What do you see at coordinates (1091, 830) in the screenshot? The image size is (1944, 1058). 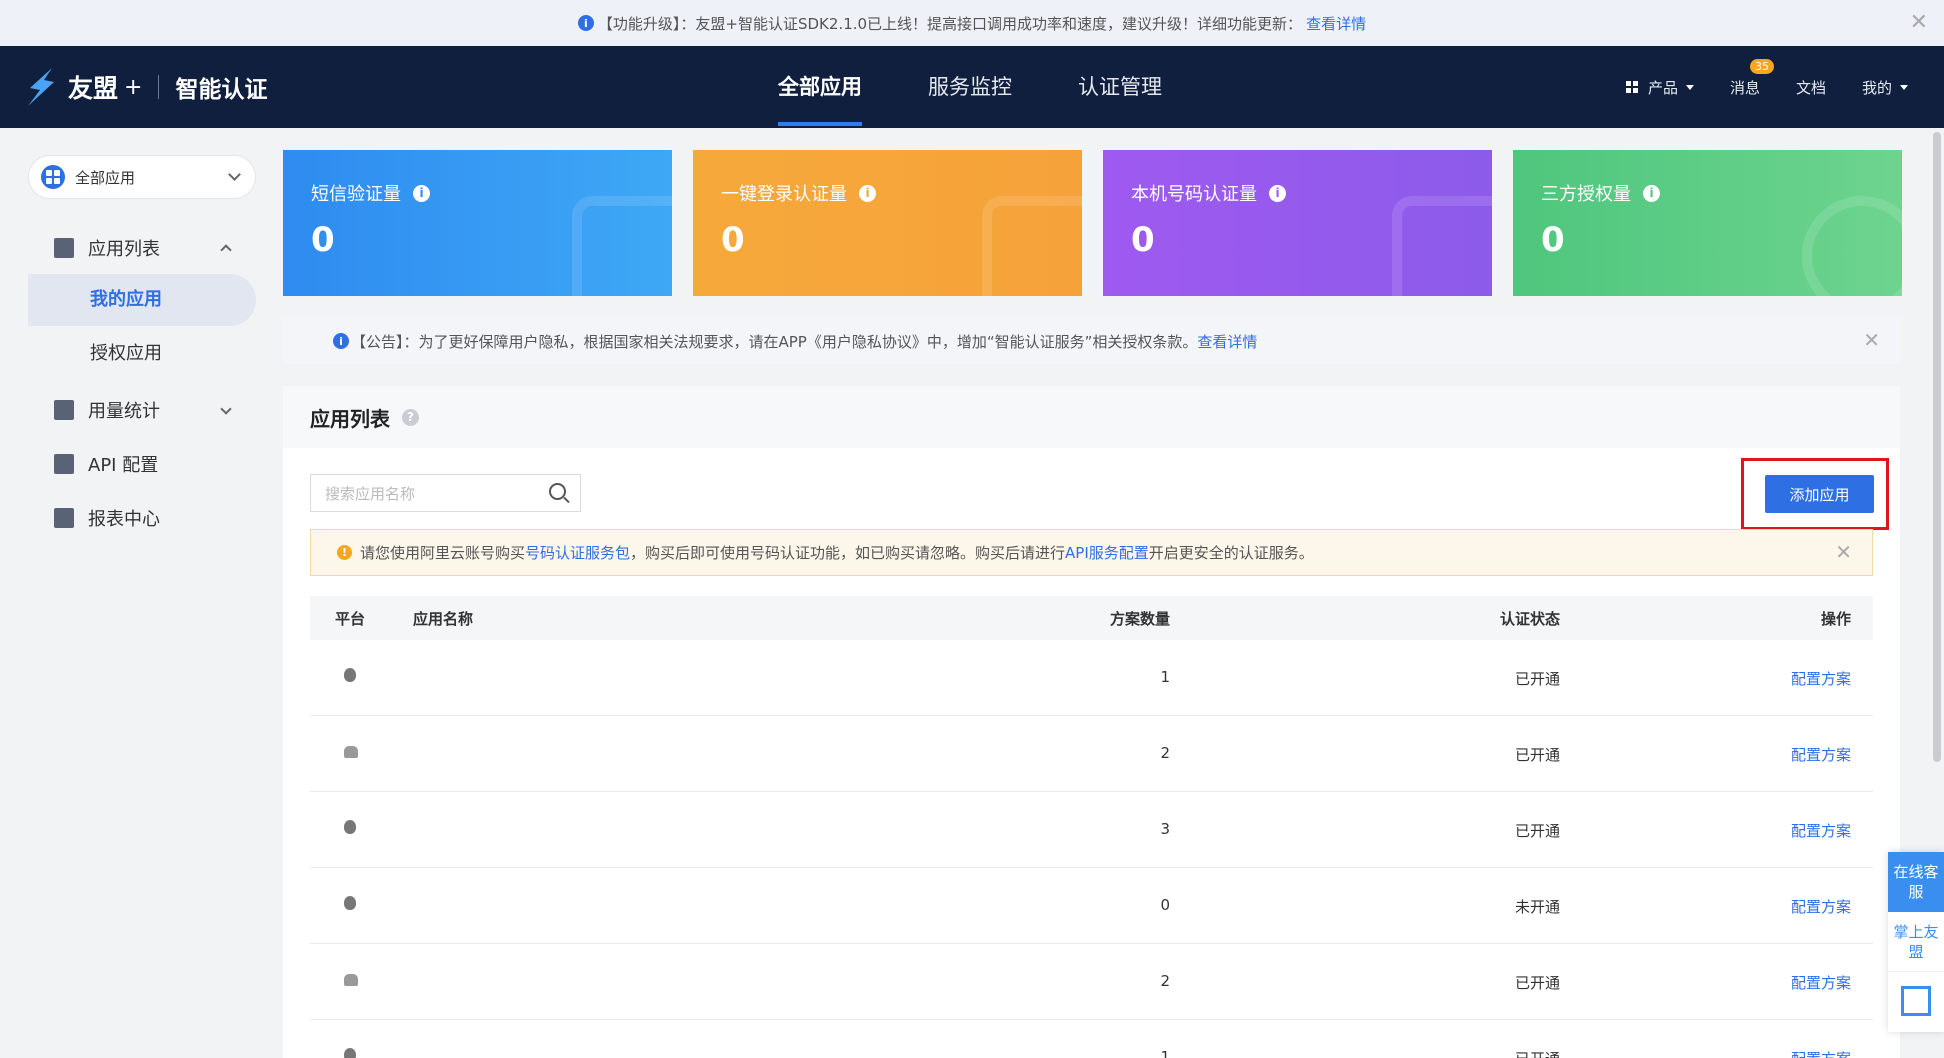 I see `table-row: 3 已开通 配置方案` at bounding box center [1091, 830].